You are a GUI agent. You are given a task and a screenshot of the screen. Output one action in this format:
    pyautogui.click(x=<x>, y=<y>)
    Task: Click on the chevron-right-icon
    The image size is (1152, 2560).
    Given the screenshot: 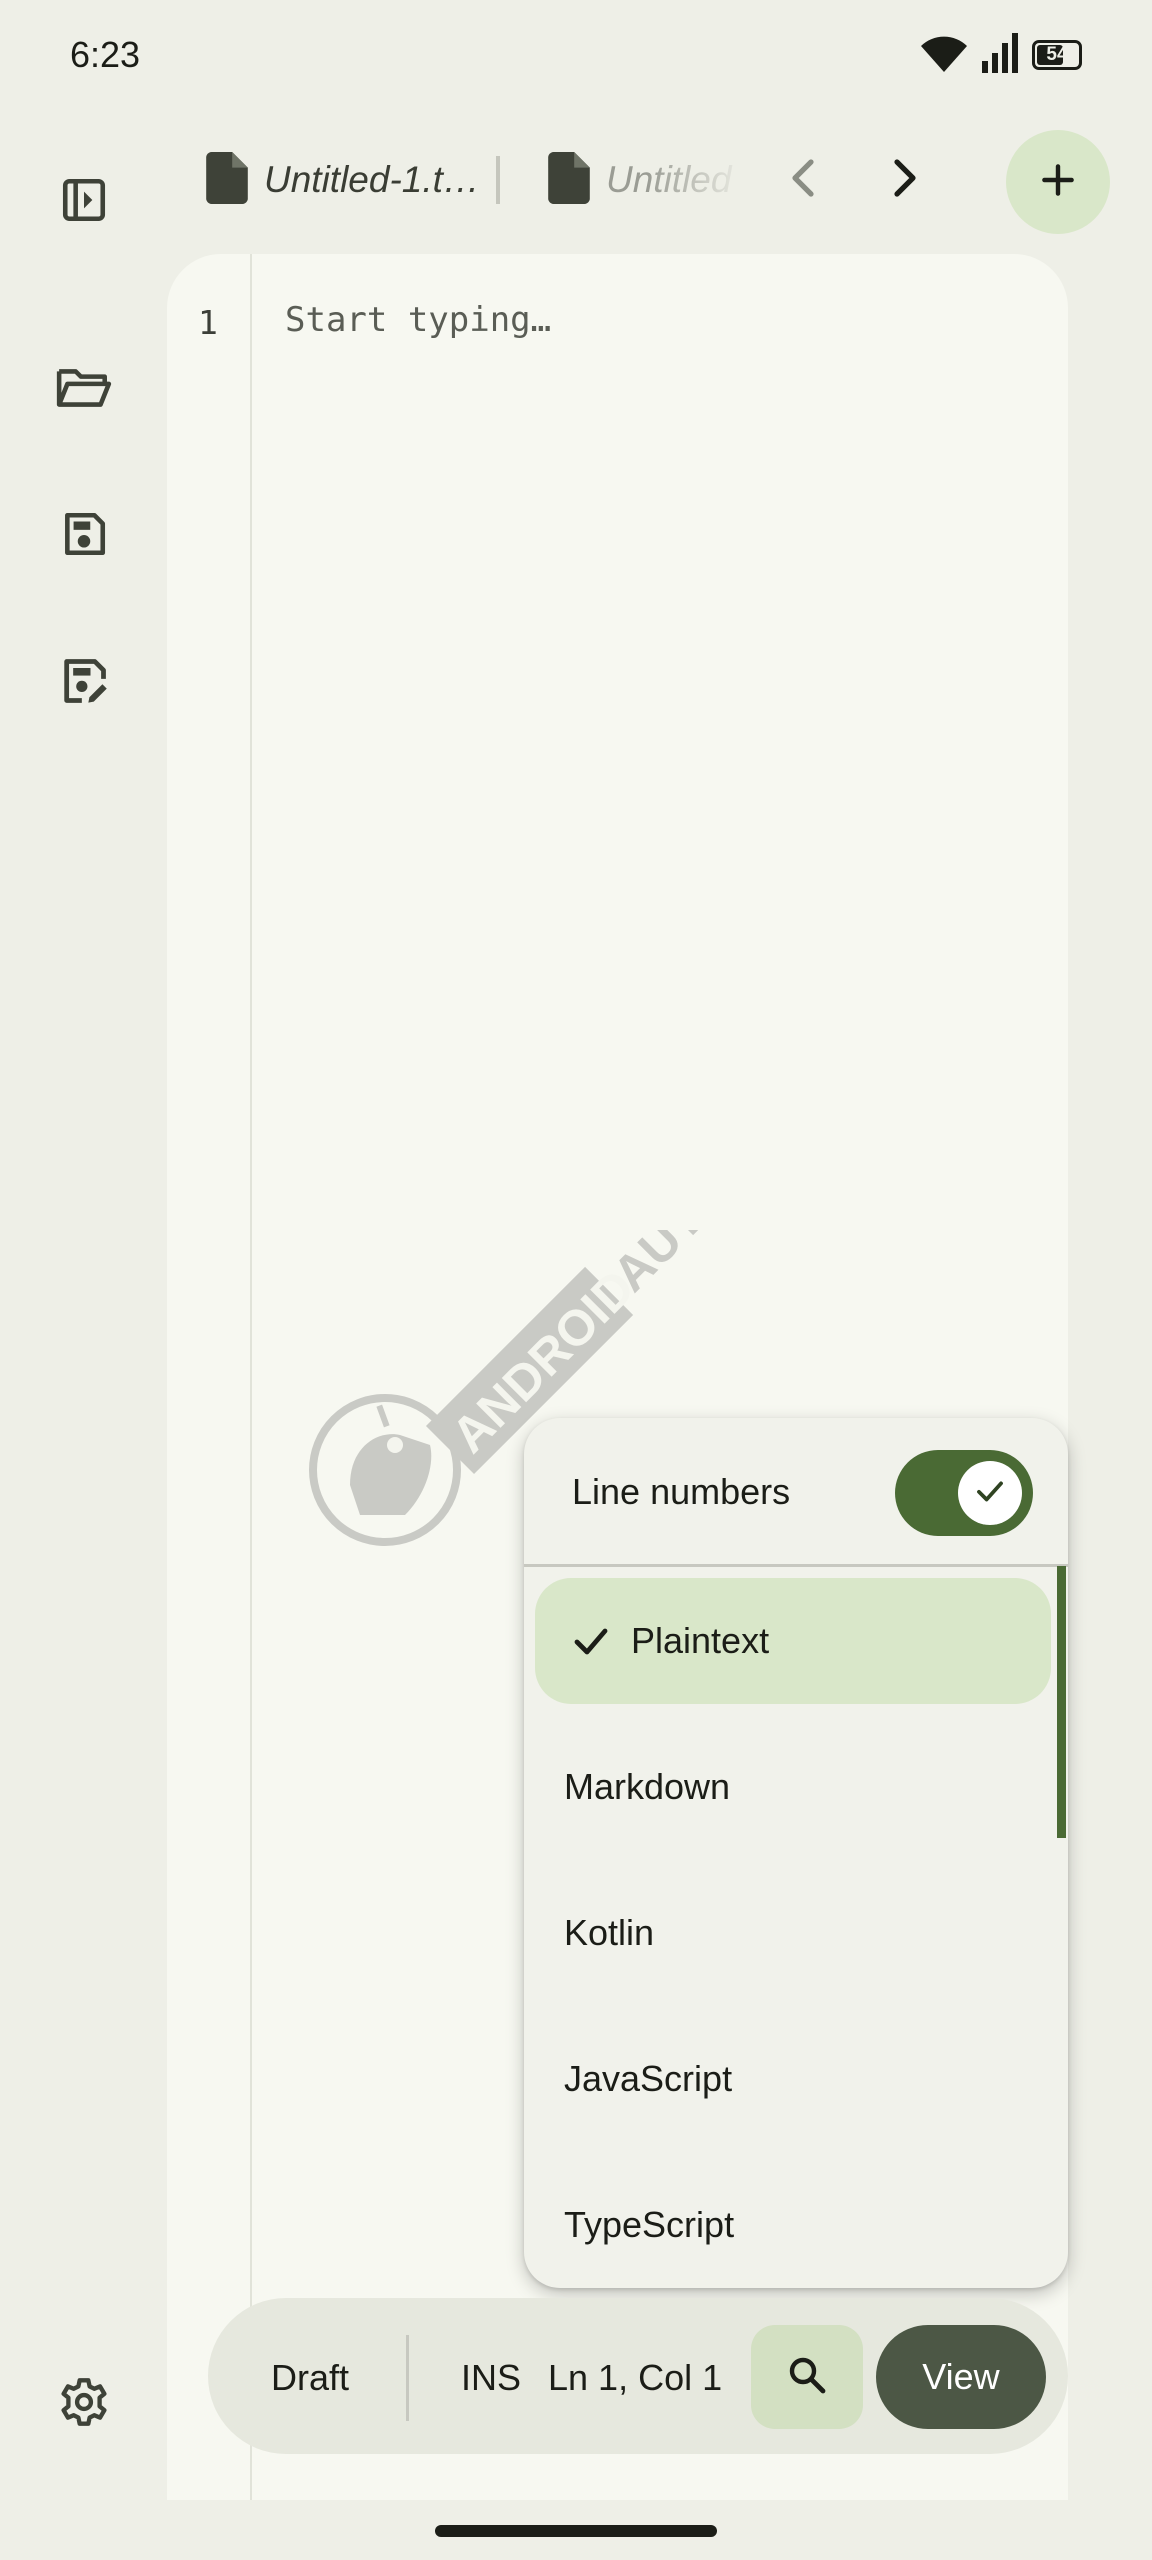 What is the action you would take?
    pyautogui.click(x=905, y=180)
    